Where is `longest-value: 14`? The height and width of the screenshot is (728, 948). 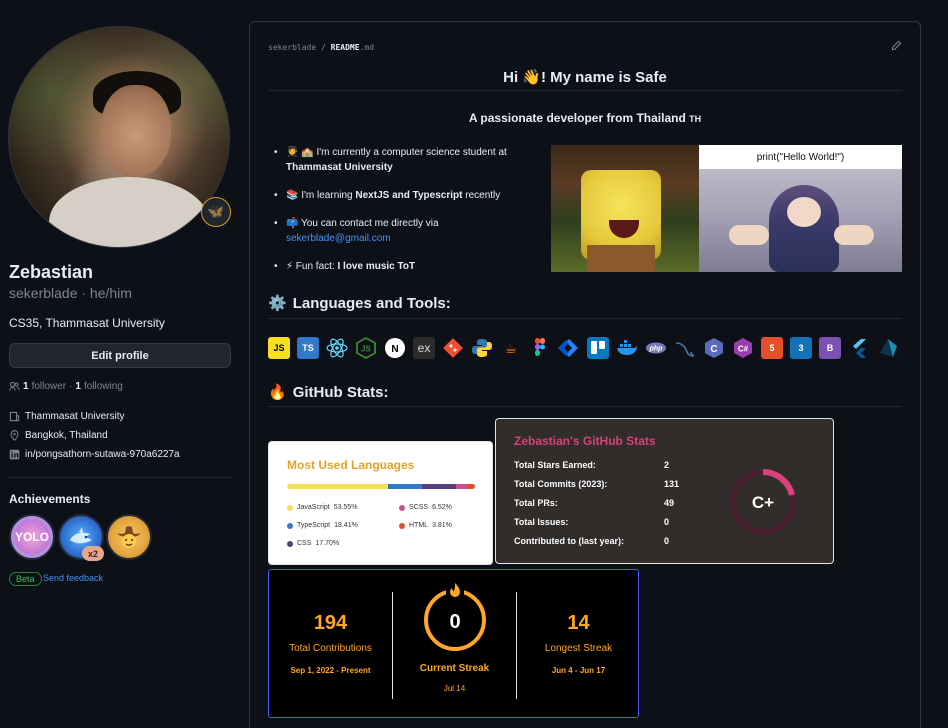
longest-value: 14 is located at coordinates (578, 623).